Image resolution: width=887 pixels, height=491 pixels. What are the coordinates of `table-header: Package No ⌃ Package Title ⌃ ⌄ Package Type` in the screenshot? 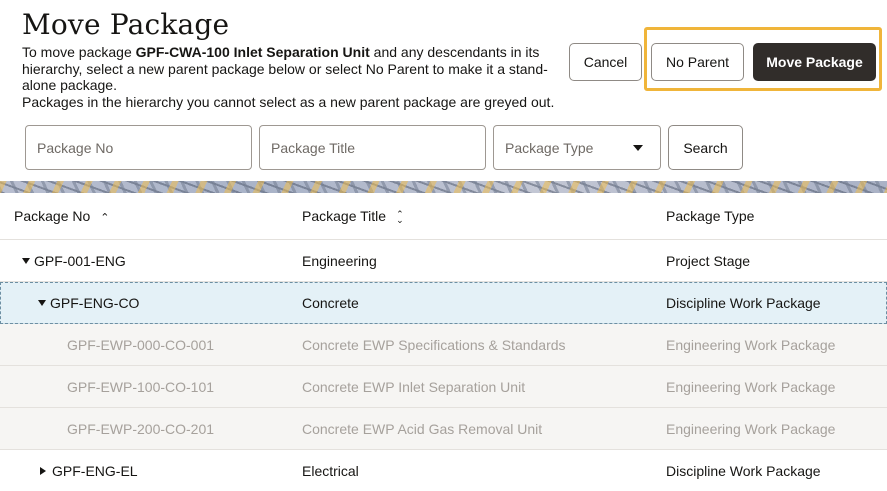 It's located at (443, 216).